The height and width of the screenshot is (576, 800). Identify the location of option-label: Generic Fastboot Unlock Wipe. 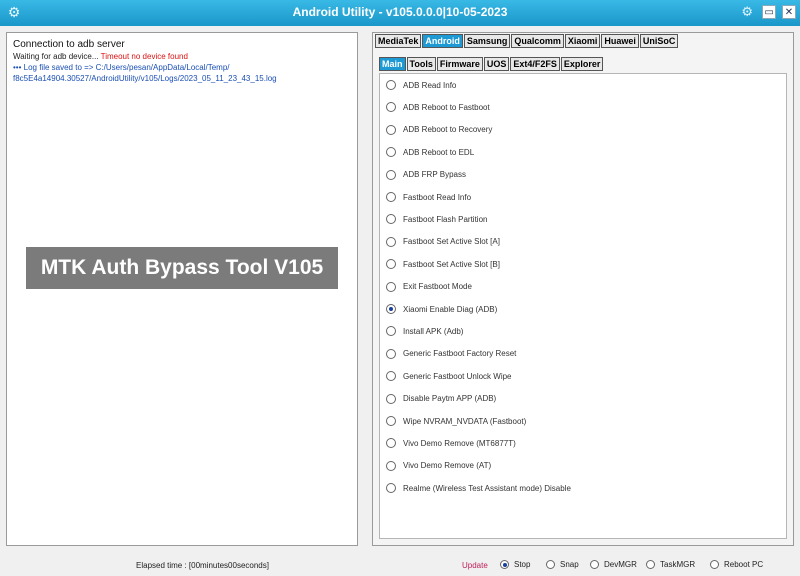
(457, 376).